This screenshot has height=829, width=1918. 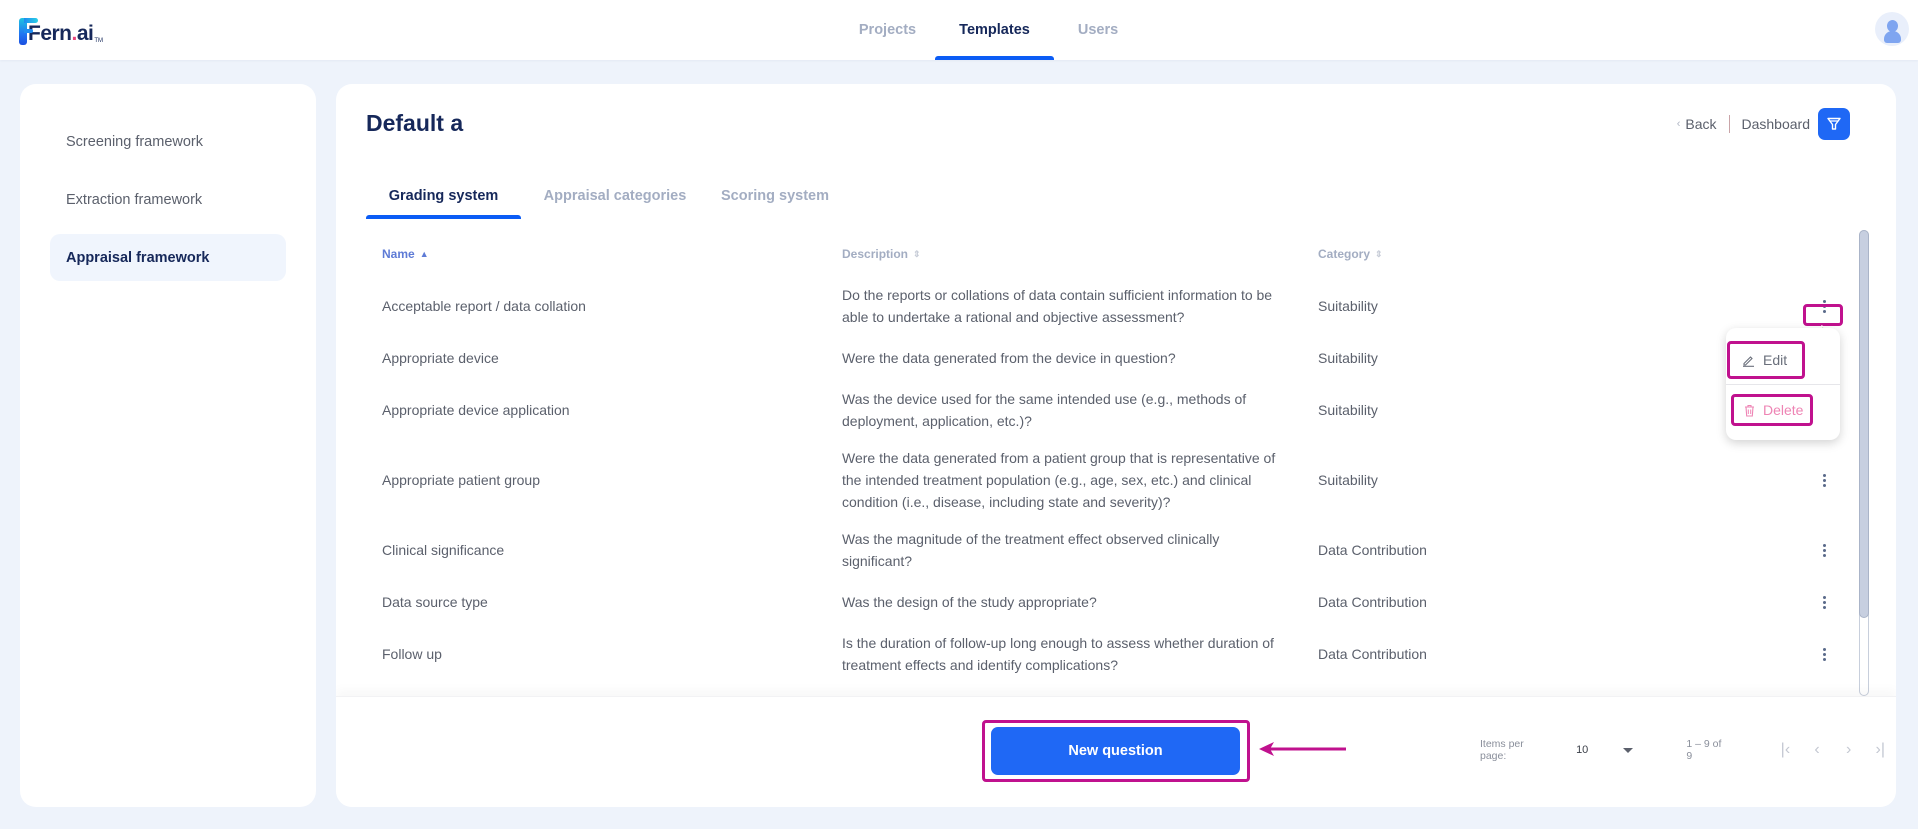 I want to click on cell-name: Data source type, so click(x=435, y=602).